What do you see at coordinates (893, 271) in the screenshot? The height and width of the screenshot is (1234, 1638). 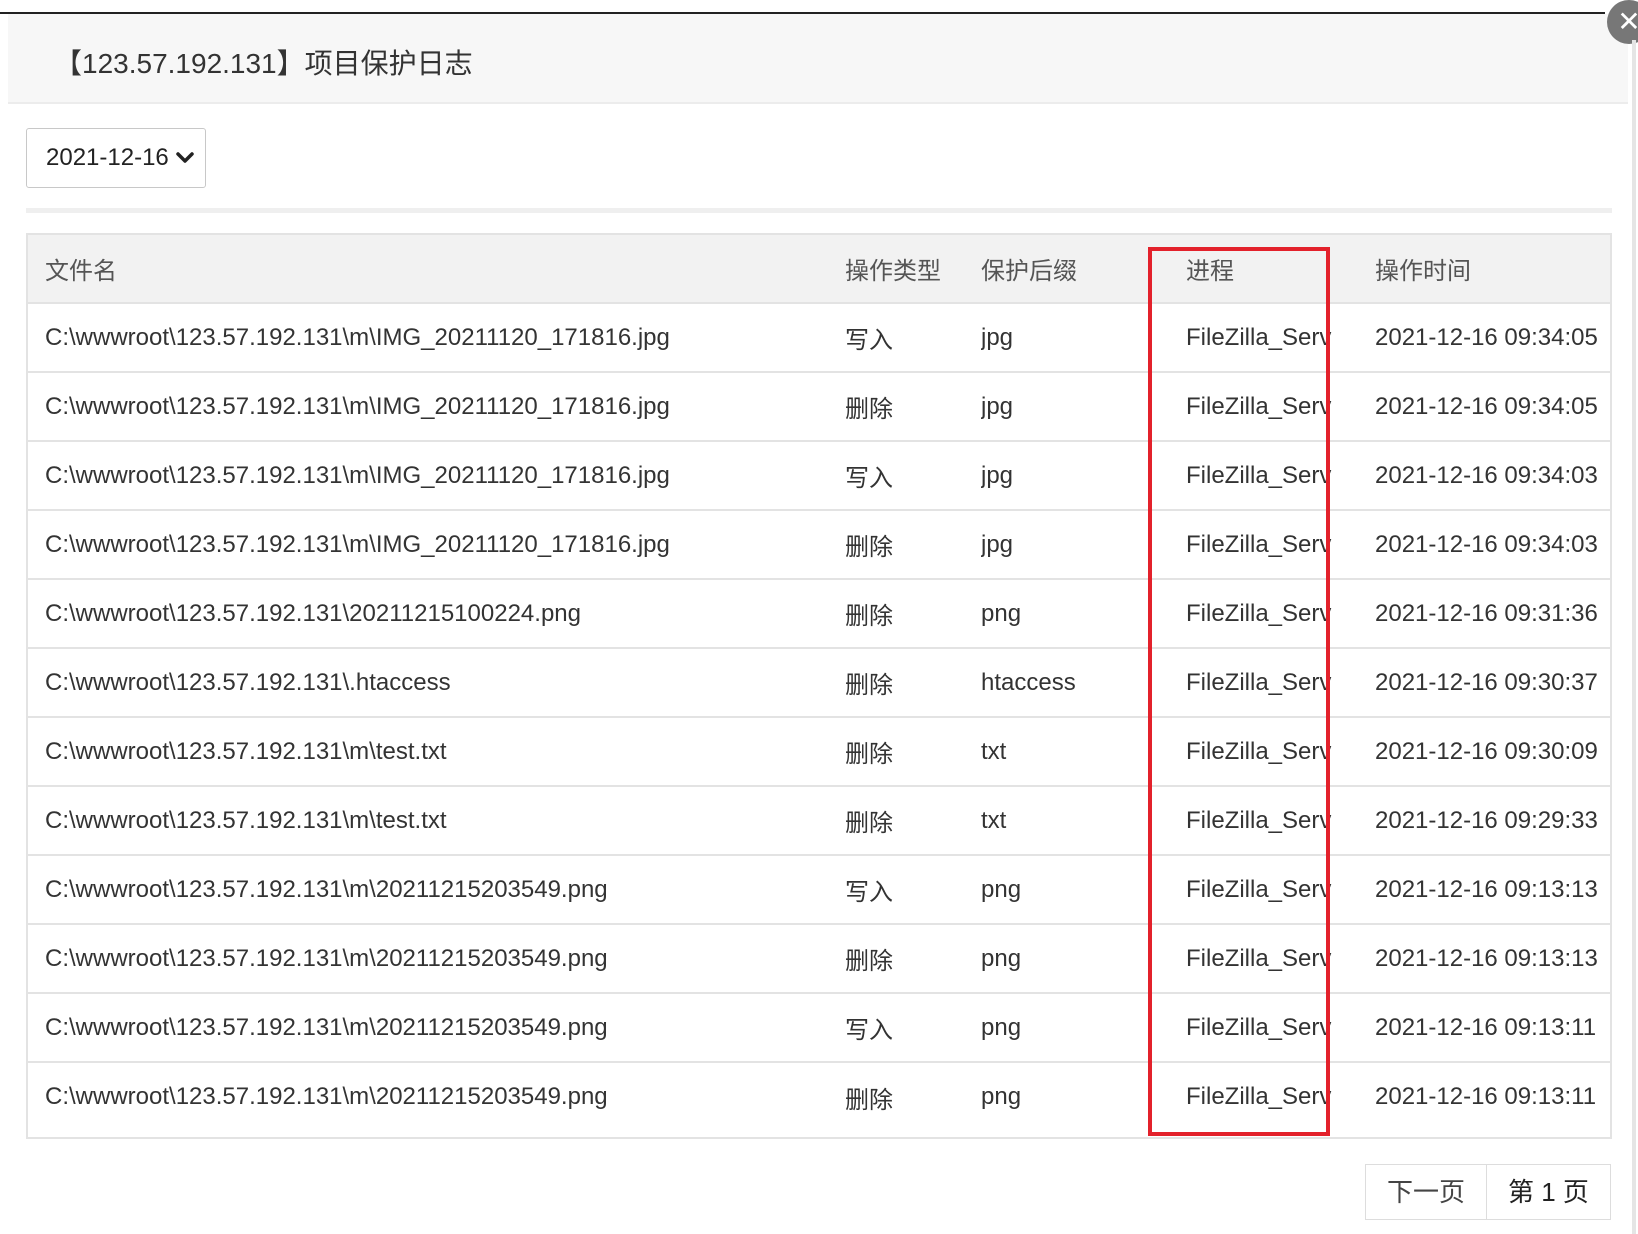 I see `col-header-operation: 操作类型` at bounding box center [893, 271].